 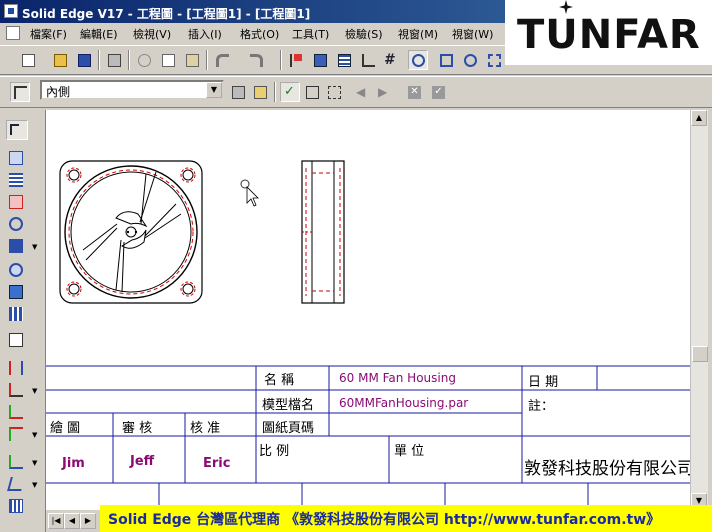 I want to click on first-sheet-arrow-icon: |◀, so click(x=56, y=521).